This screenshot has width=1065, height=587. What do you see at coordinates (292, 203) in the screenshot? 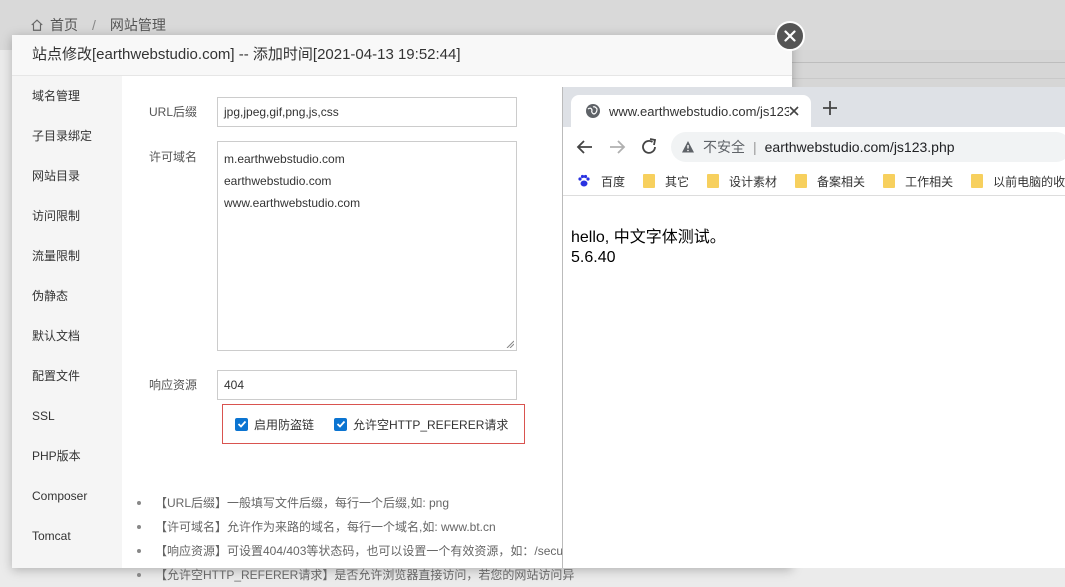
I see `allowed-domain-line: www.earthwebstudio.com` at bounding box center [292, 203].